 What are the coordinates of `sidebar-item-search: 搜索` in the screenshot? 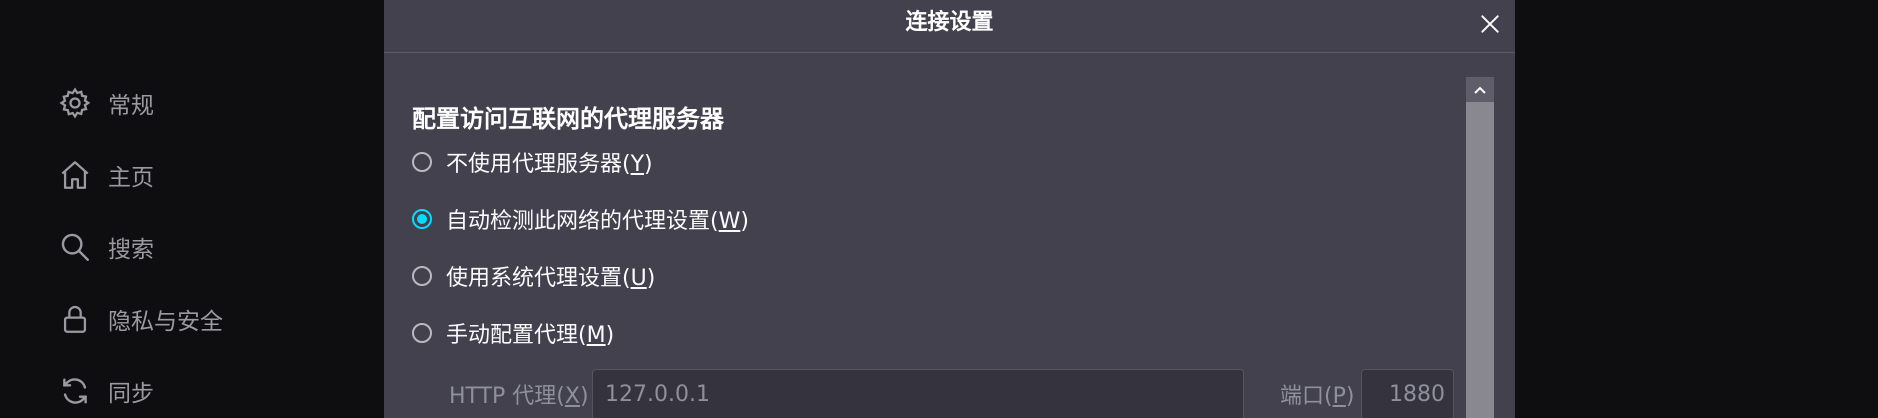 It's located at (106, 247).